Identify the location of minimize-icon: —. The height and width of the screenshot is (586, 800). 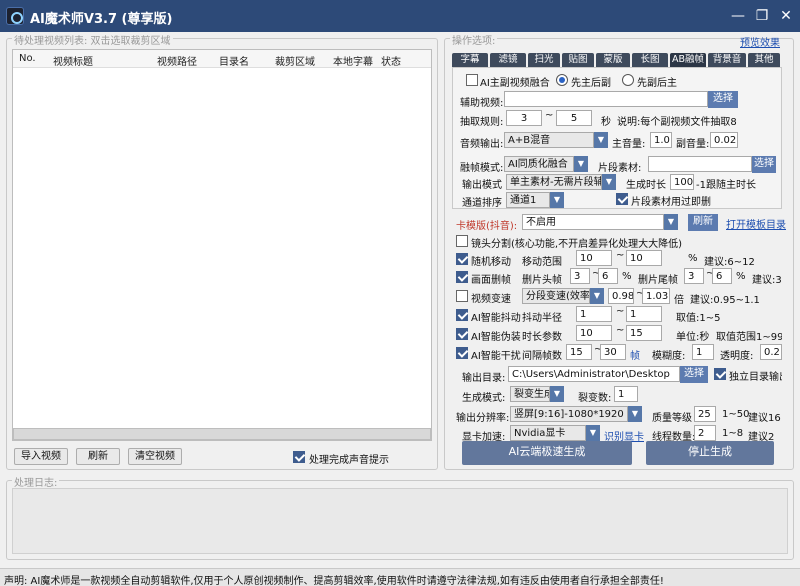
(738, 16).